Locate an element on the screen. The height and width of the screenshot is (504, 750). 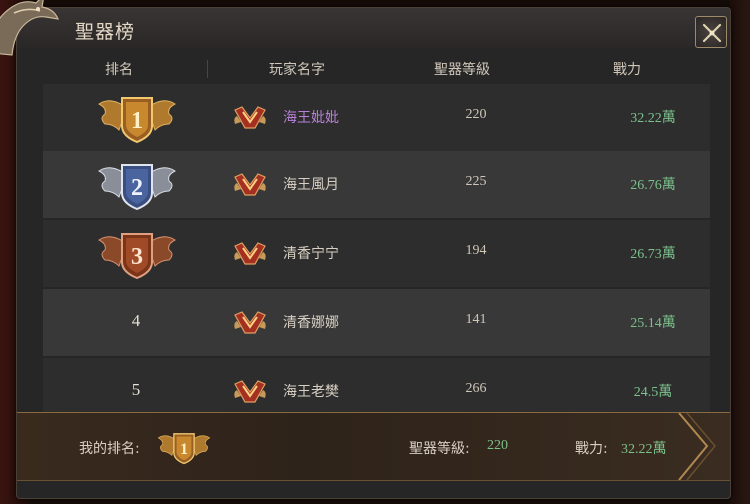
holy-level: 266 is located at coordinates (476, 388).